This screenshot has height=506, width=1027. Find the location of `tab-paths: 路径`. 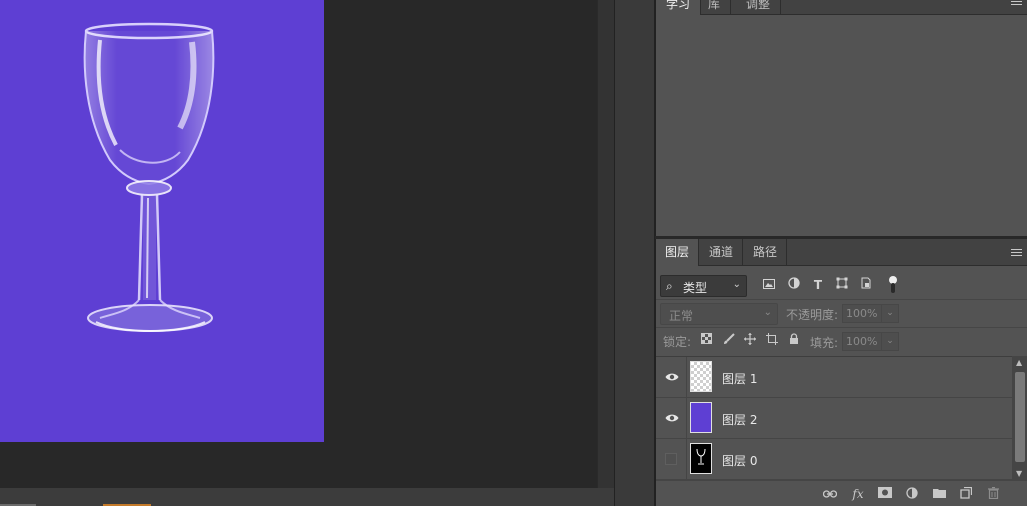

tab-paths: 路径 is located at coordinates (766, 252).